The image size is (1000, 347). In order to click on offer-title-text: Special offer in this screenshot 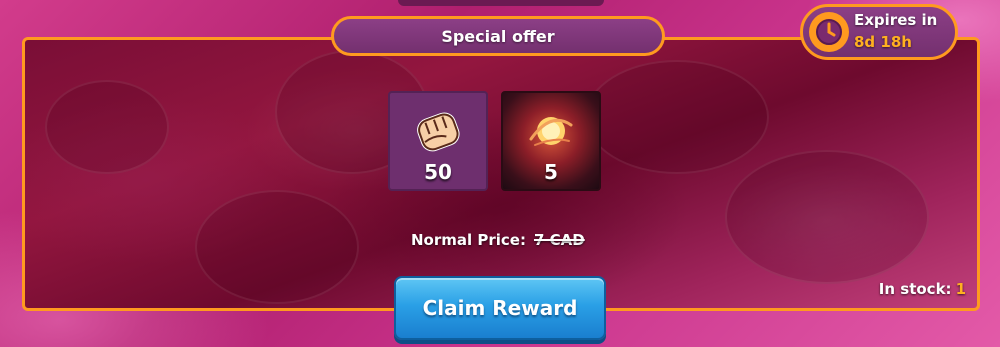, I will do `click(498, 36)`.